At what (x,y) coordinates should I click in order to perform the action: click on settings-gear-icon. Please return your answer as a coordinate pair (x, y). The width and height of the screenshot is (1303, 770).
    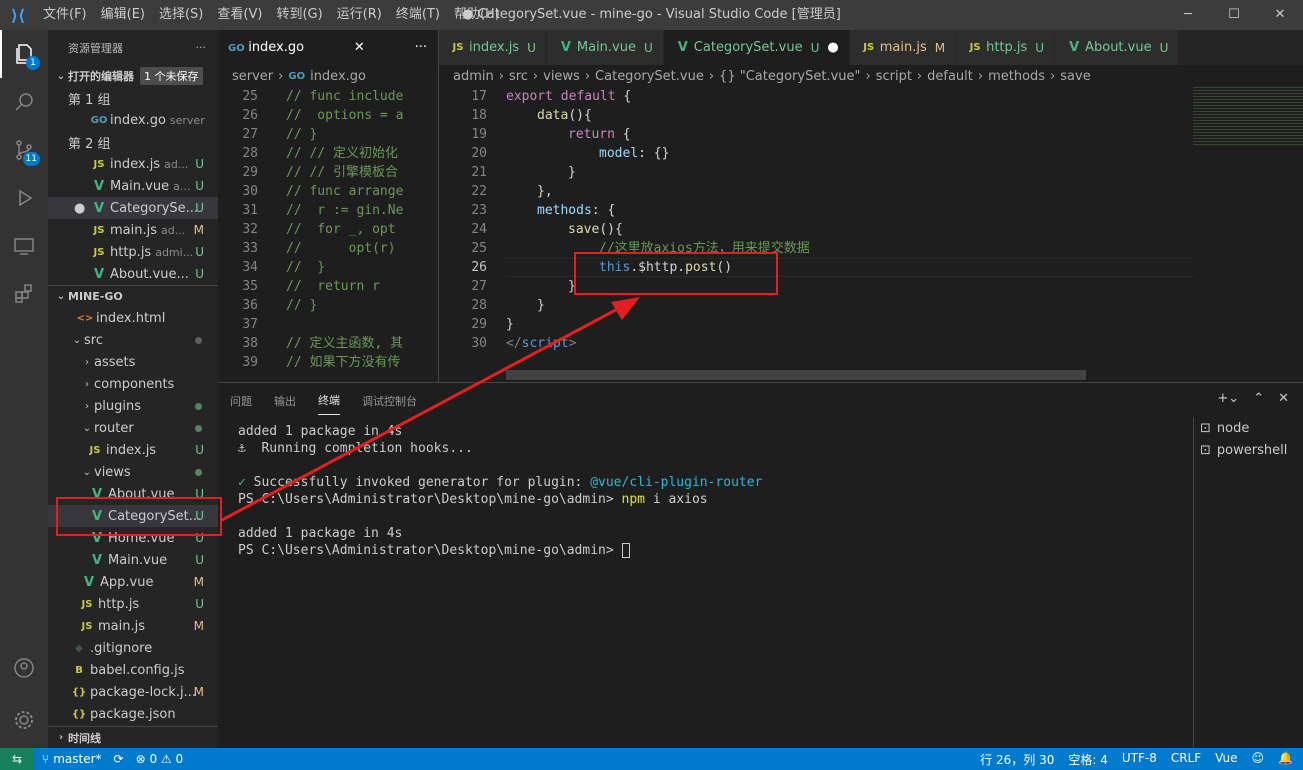
    Looking at the image, I should click on (24, 720).